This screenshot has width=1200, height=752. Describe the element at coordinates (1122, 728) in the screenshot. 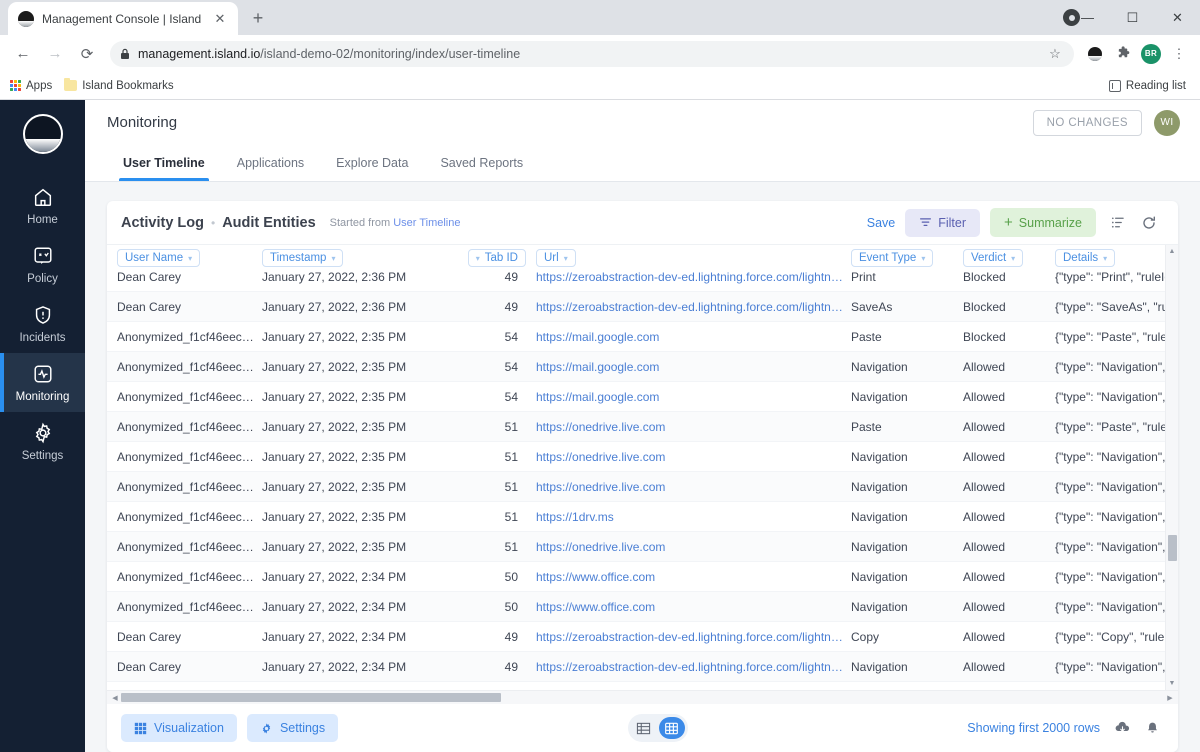

I see `download-icon` at that location.